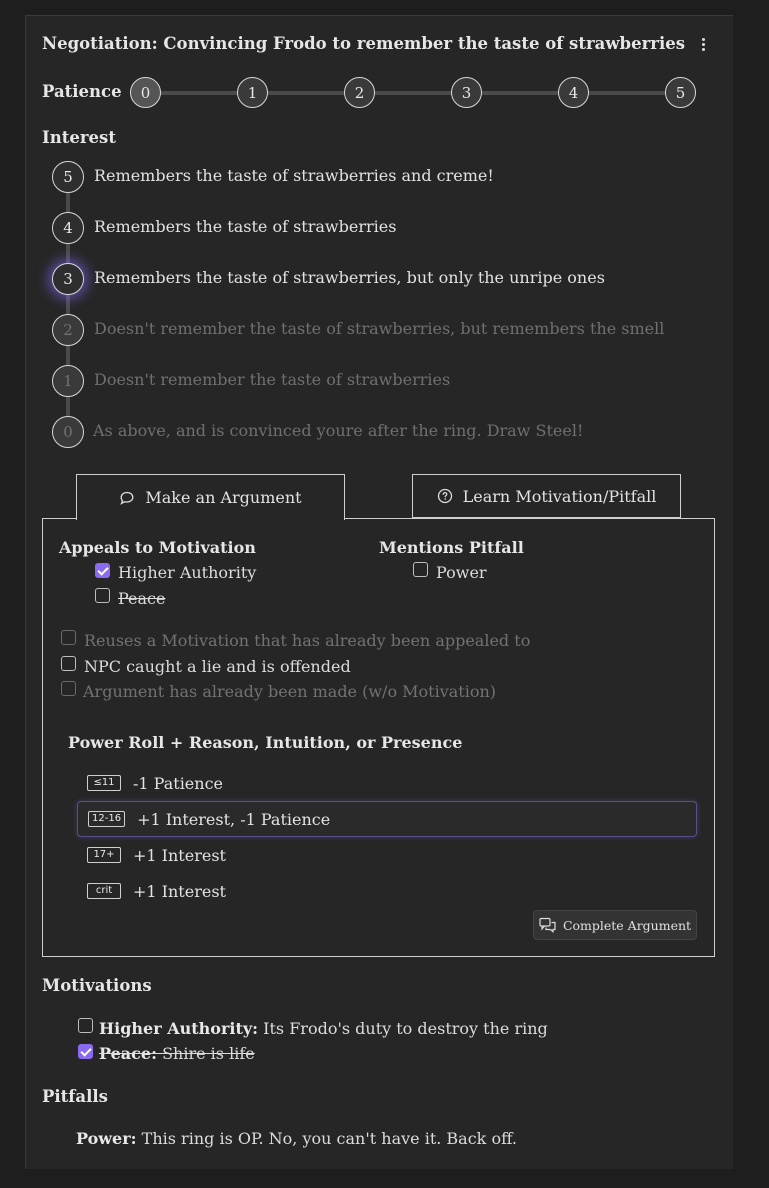  Describe the element at coordinates (547, 925) in the screenshot. I see `chat-bubbles-icon` at that location.